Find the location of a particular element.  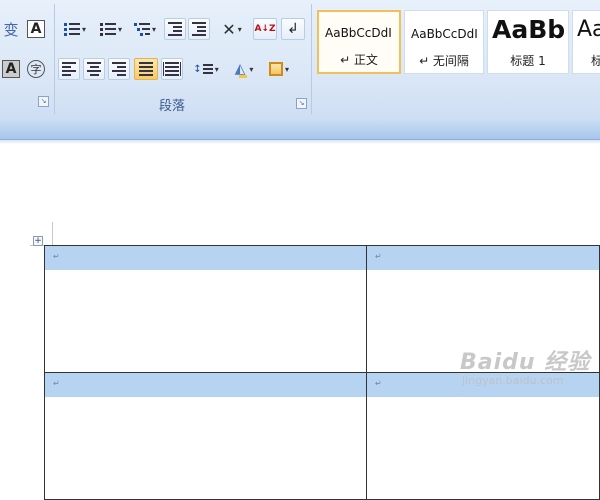

align-center-icon is located at coordinates (94, 69).